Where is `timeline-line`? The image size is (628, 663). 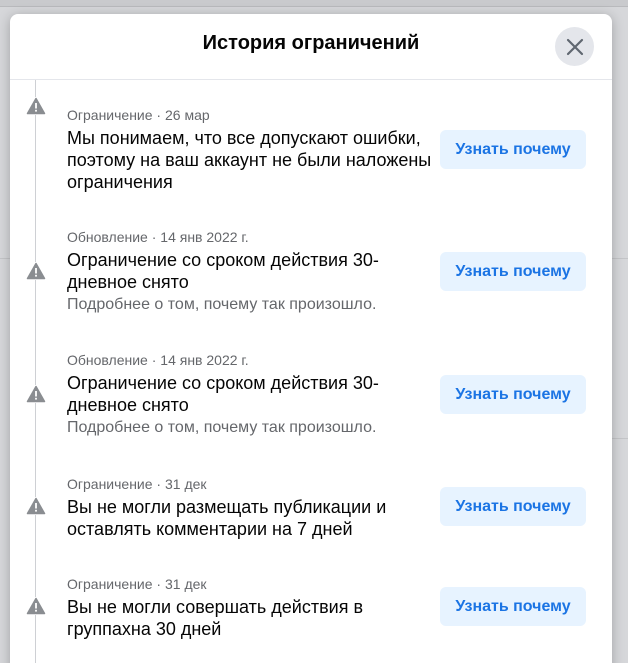 timeline-line is located at coordinates (35, 371).